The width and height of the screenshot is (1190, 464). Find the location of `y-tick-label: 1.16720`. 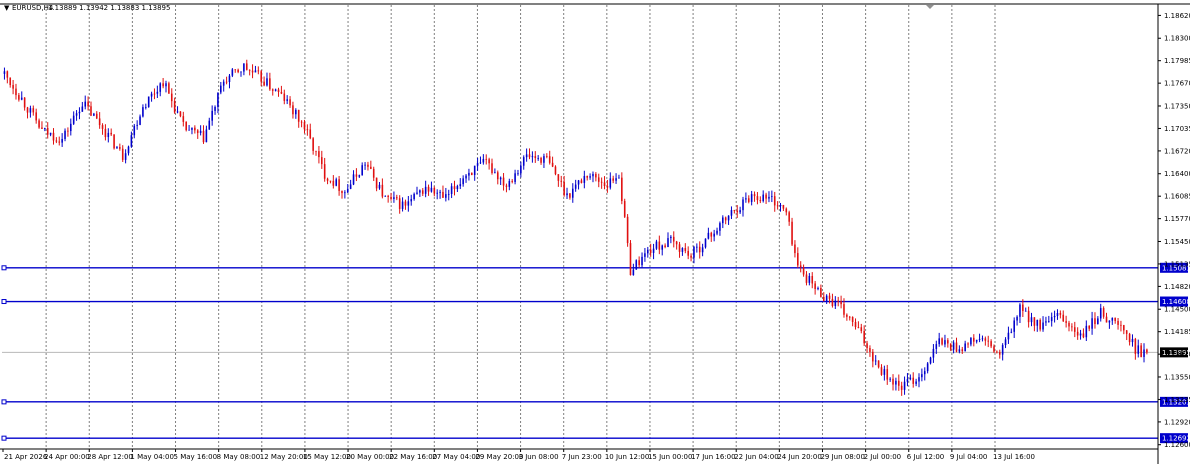

y-tick-label: 1.16720 is located at coordinates (1177, 151).